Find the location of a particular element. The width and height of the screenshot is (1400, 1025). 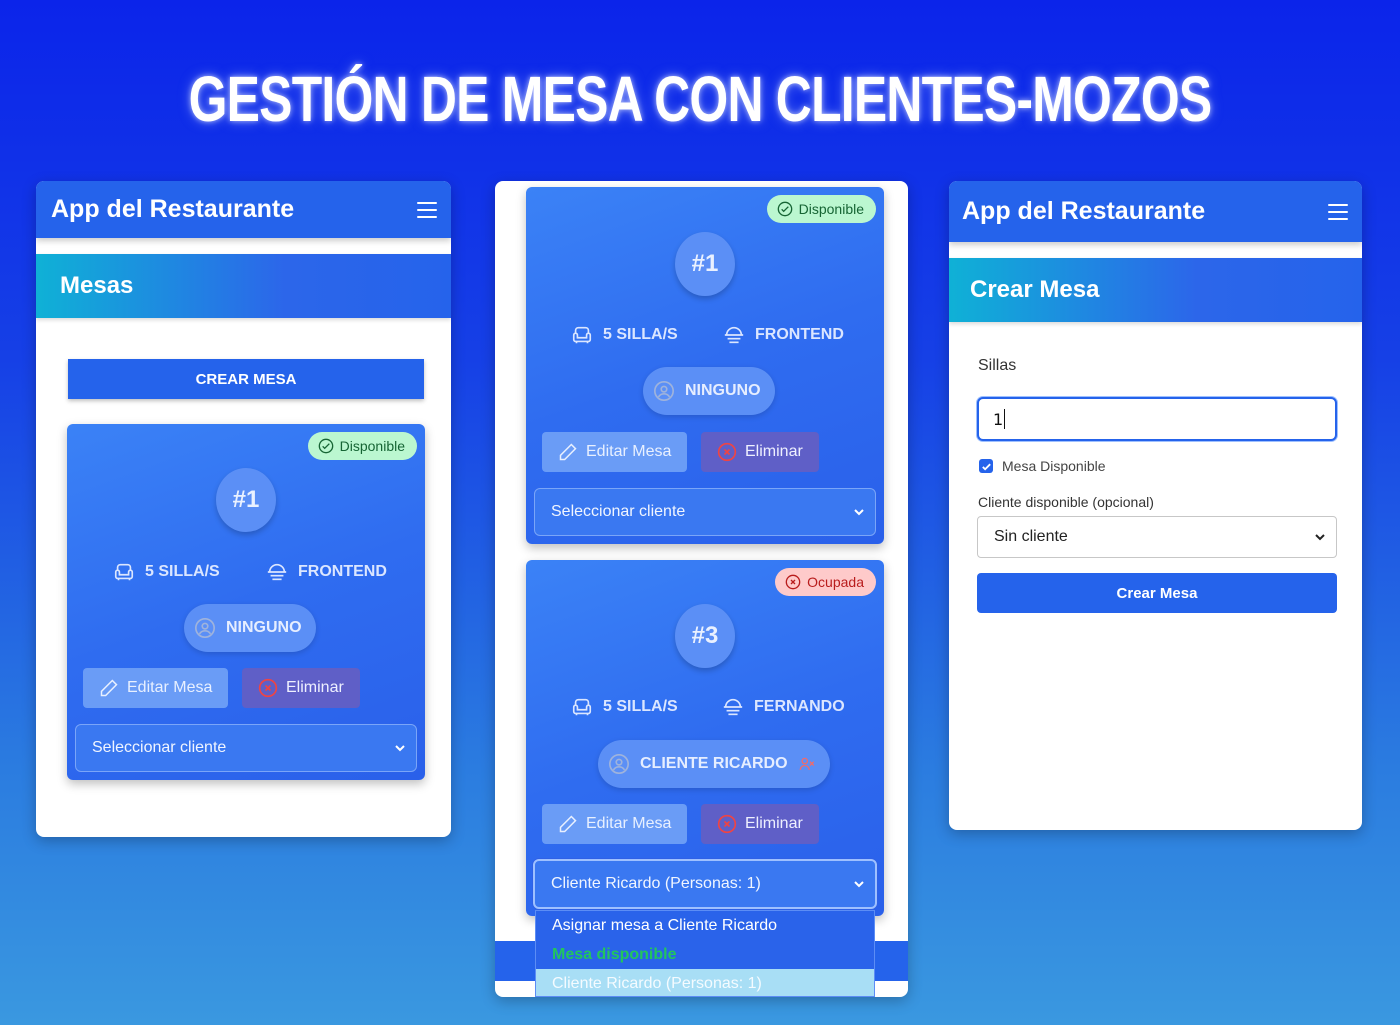

table-number: #3 is located at coordinates (705, 636).